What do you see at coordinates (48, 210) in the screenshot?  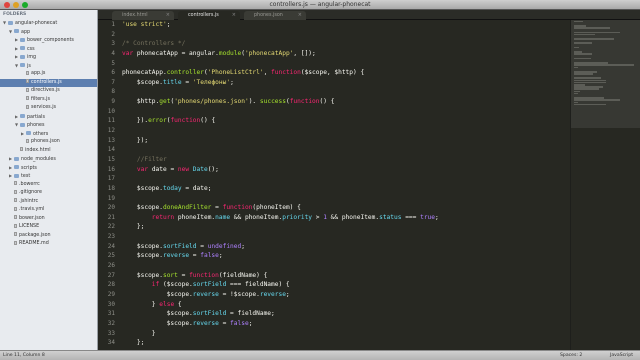 I see `sidebar-file: .travis.yml` at bounding box center [48, 210].